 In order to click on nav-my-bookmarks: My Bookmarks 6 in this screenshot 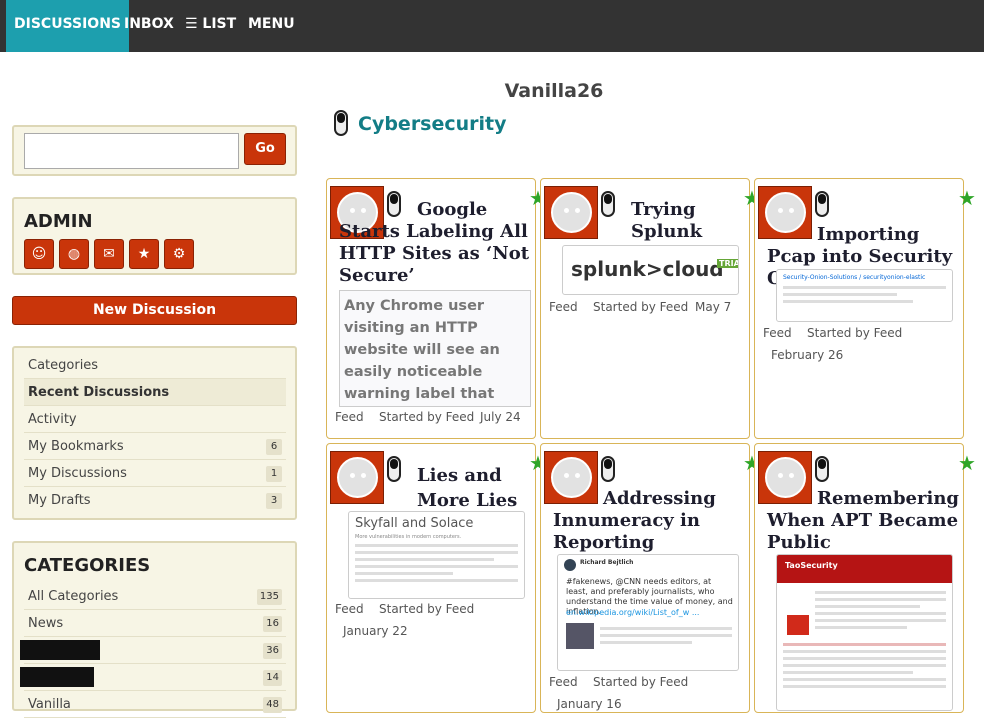, I will do `click(155, 446)`.